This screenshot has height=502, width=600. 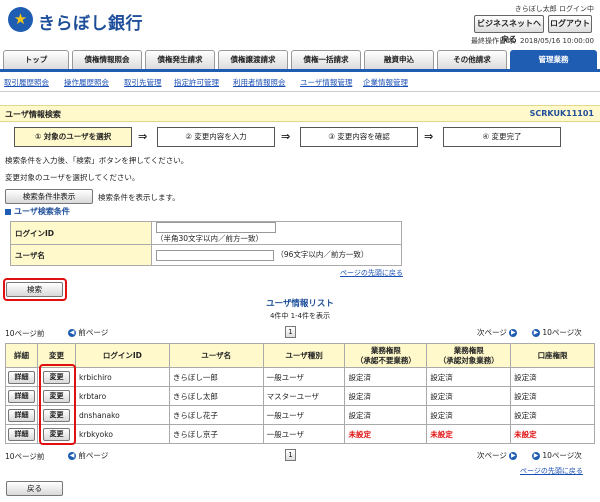 I want to click on tab-other-requests: その他請求, so click(x=472, y=59).